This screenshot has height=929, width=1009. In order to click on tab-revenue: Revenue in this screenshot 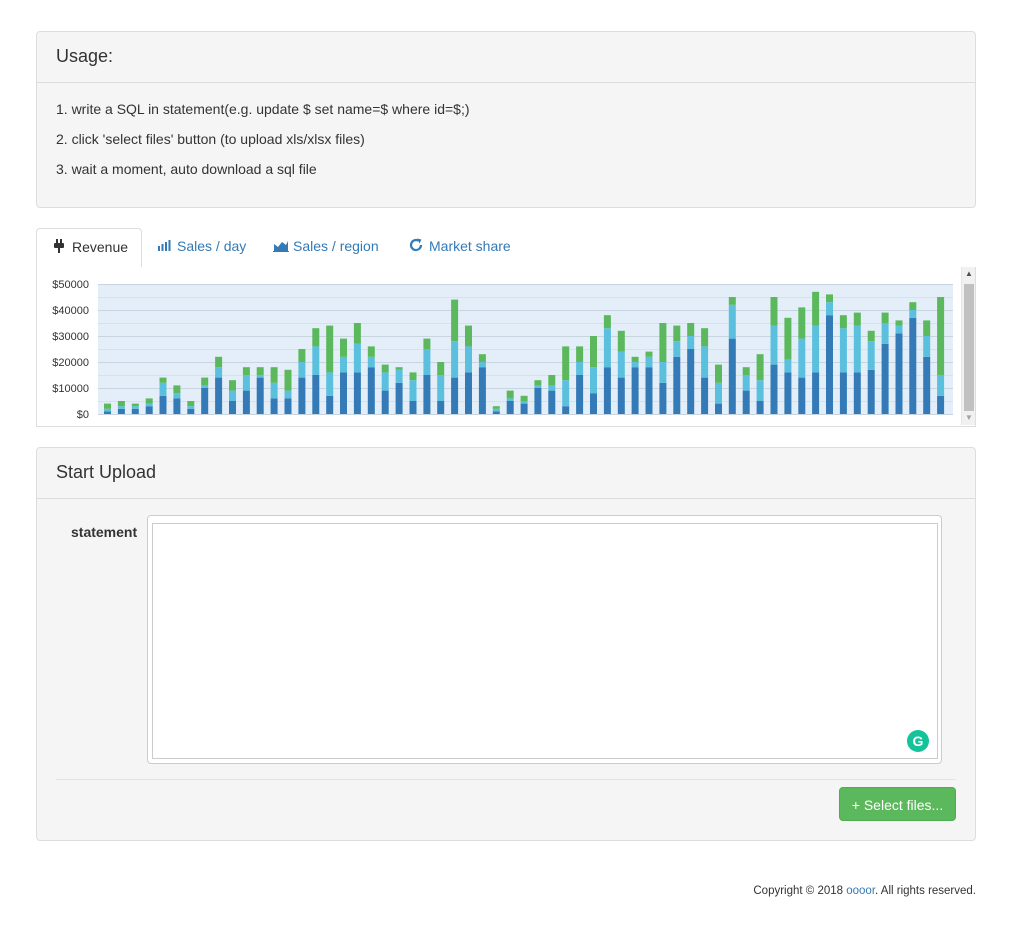, I will do `click(89, 248)`.